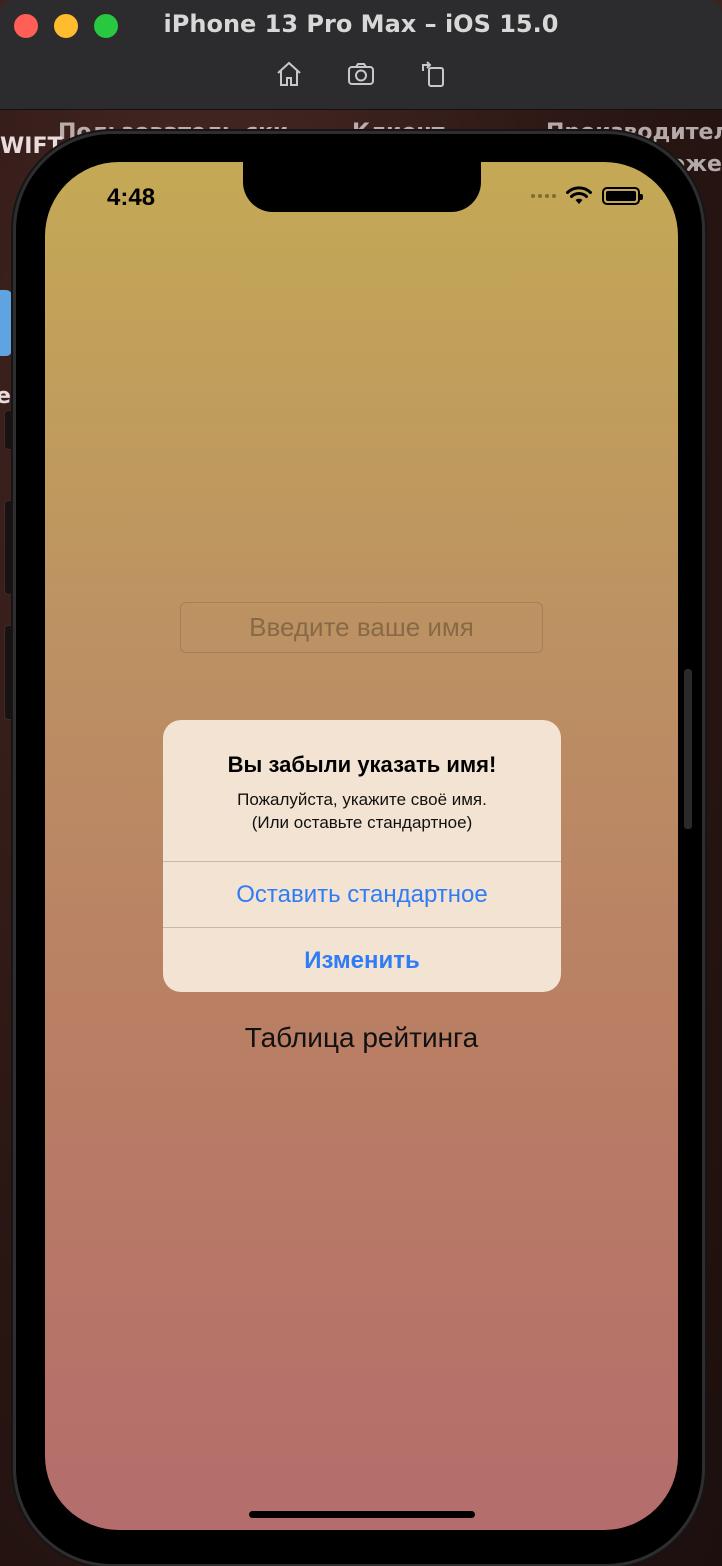  Describe the element at coordinates (362, 894) in the screenshot. I see `keep-default-button: Оставить стандартное` at that location.